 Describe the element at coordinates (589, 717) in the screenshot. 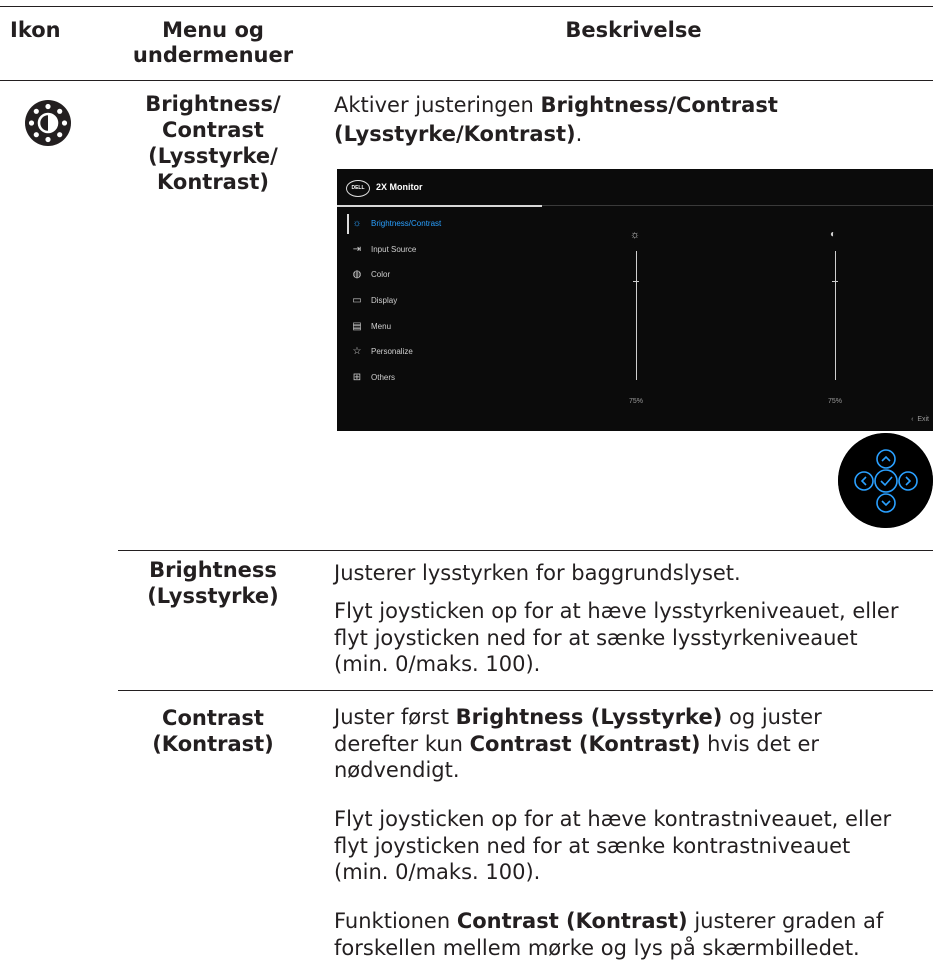

I see `bold-run: Brightness (Lysstyrke)` at that location.